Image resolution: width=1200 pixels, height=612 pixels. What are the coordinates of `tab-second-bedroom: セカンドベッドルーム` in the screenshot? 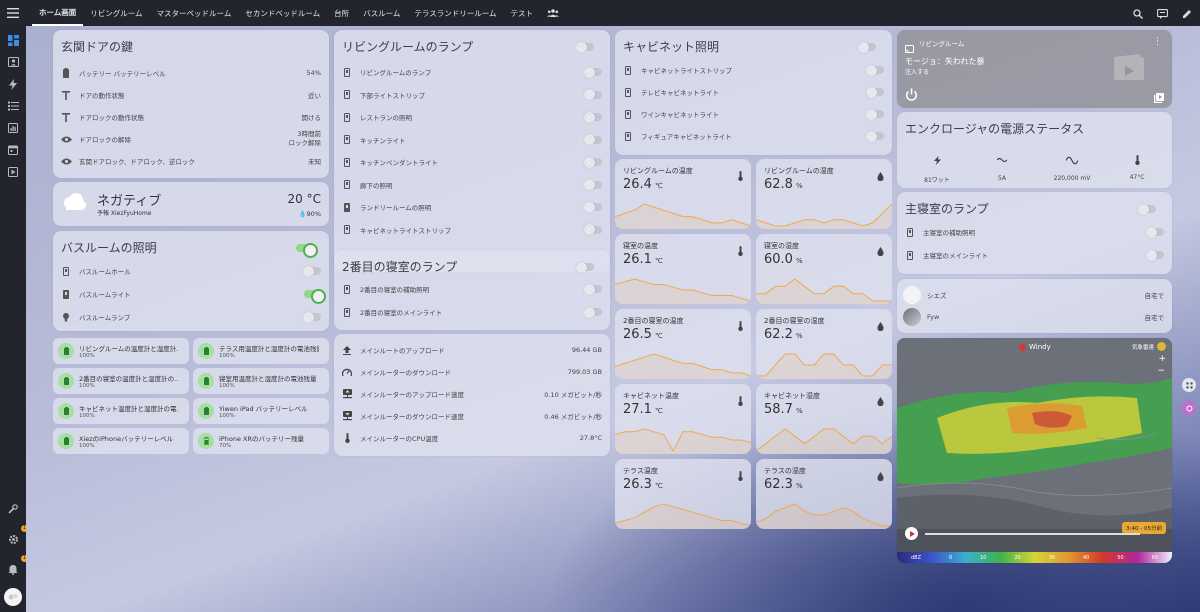 It's located at (282, 13).